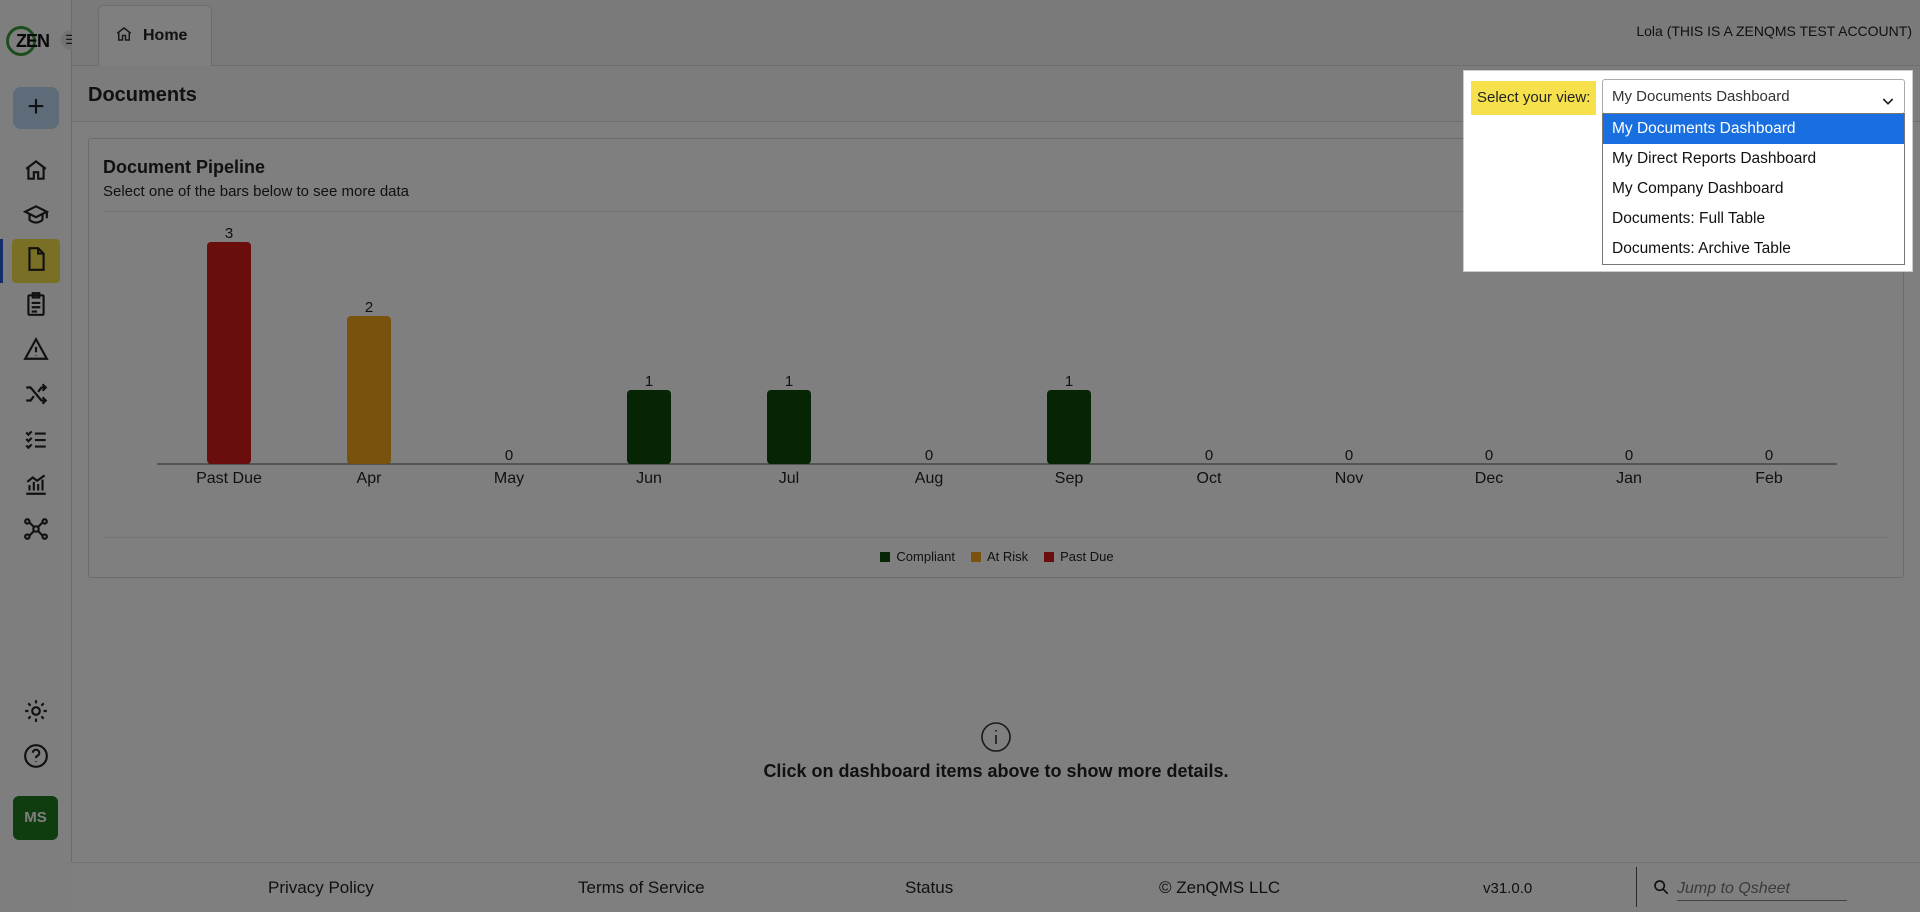 The width and height of the screenshot is (1920, 912). I want to click on view-option: My Documents Dashboard, so click(1753, 129).